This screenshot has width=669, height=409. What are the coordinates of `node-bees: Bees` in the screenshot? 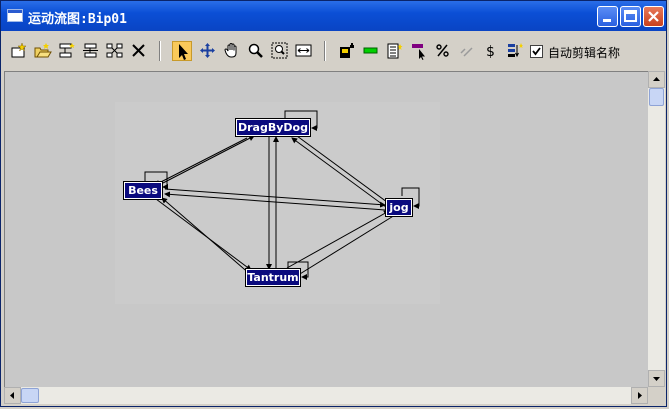 It's located at (143, 190).